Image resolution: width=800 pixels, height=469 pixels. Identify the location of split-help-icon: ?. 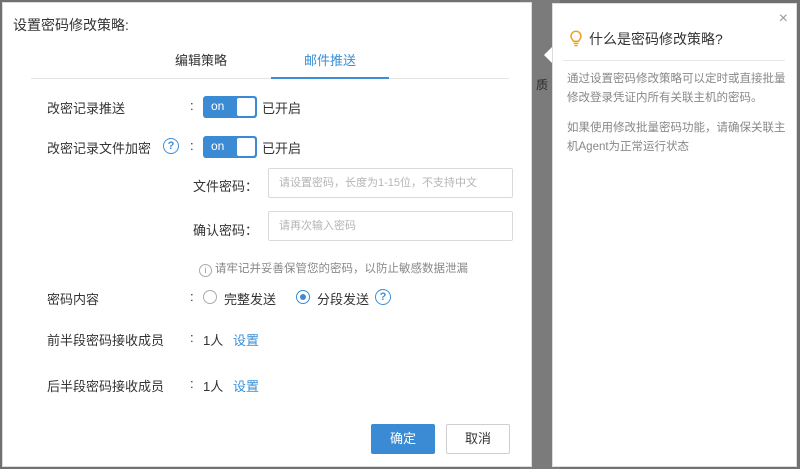
(383, 297).